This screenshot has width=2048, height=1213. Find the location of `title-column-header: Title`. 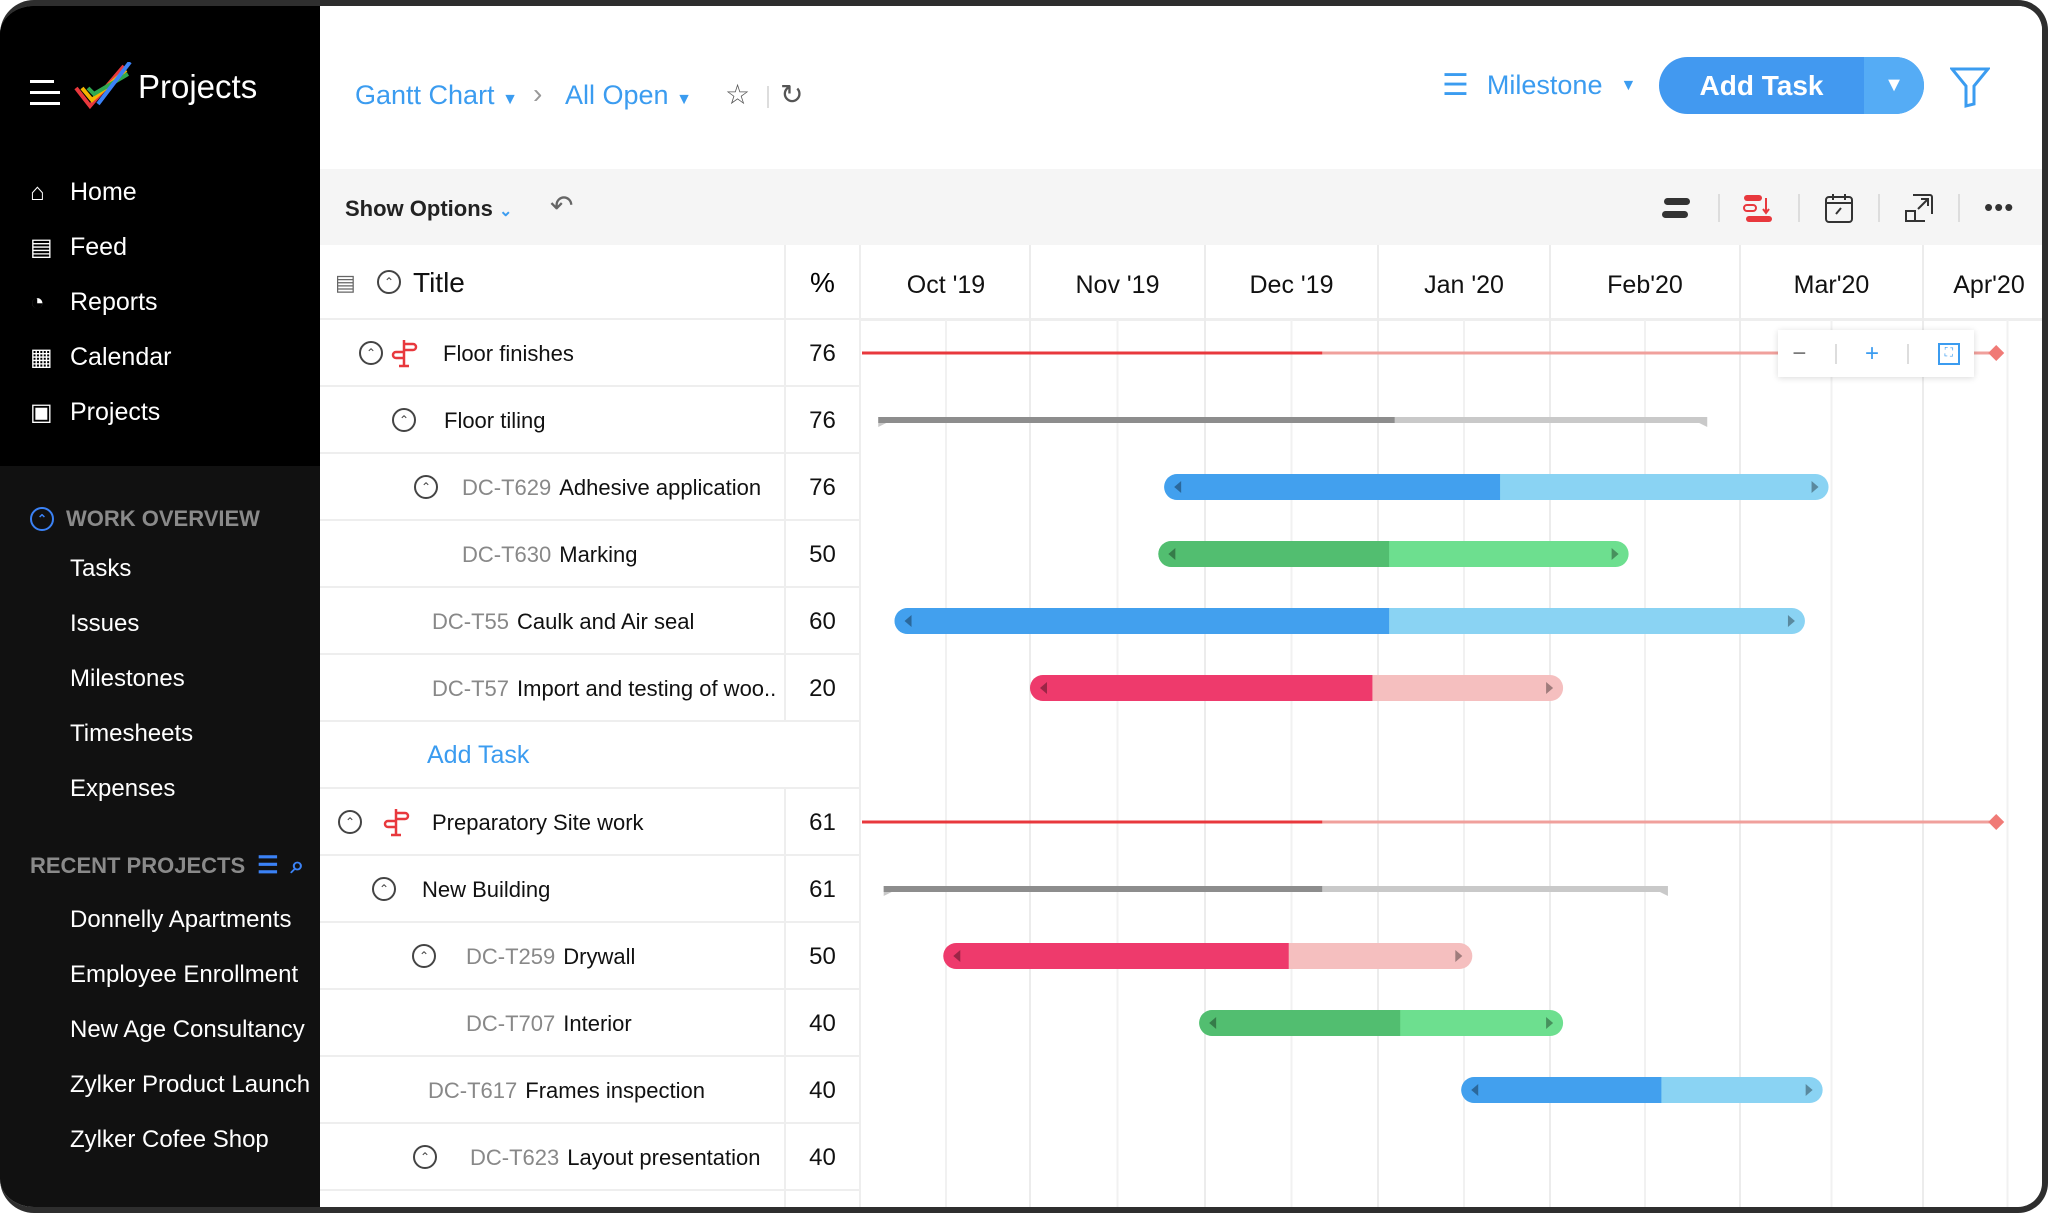

title-column-header: Title is located at coordinates (439, 283).